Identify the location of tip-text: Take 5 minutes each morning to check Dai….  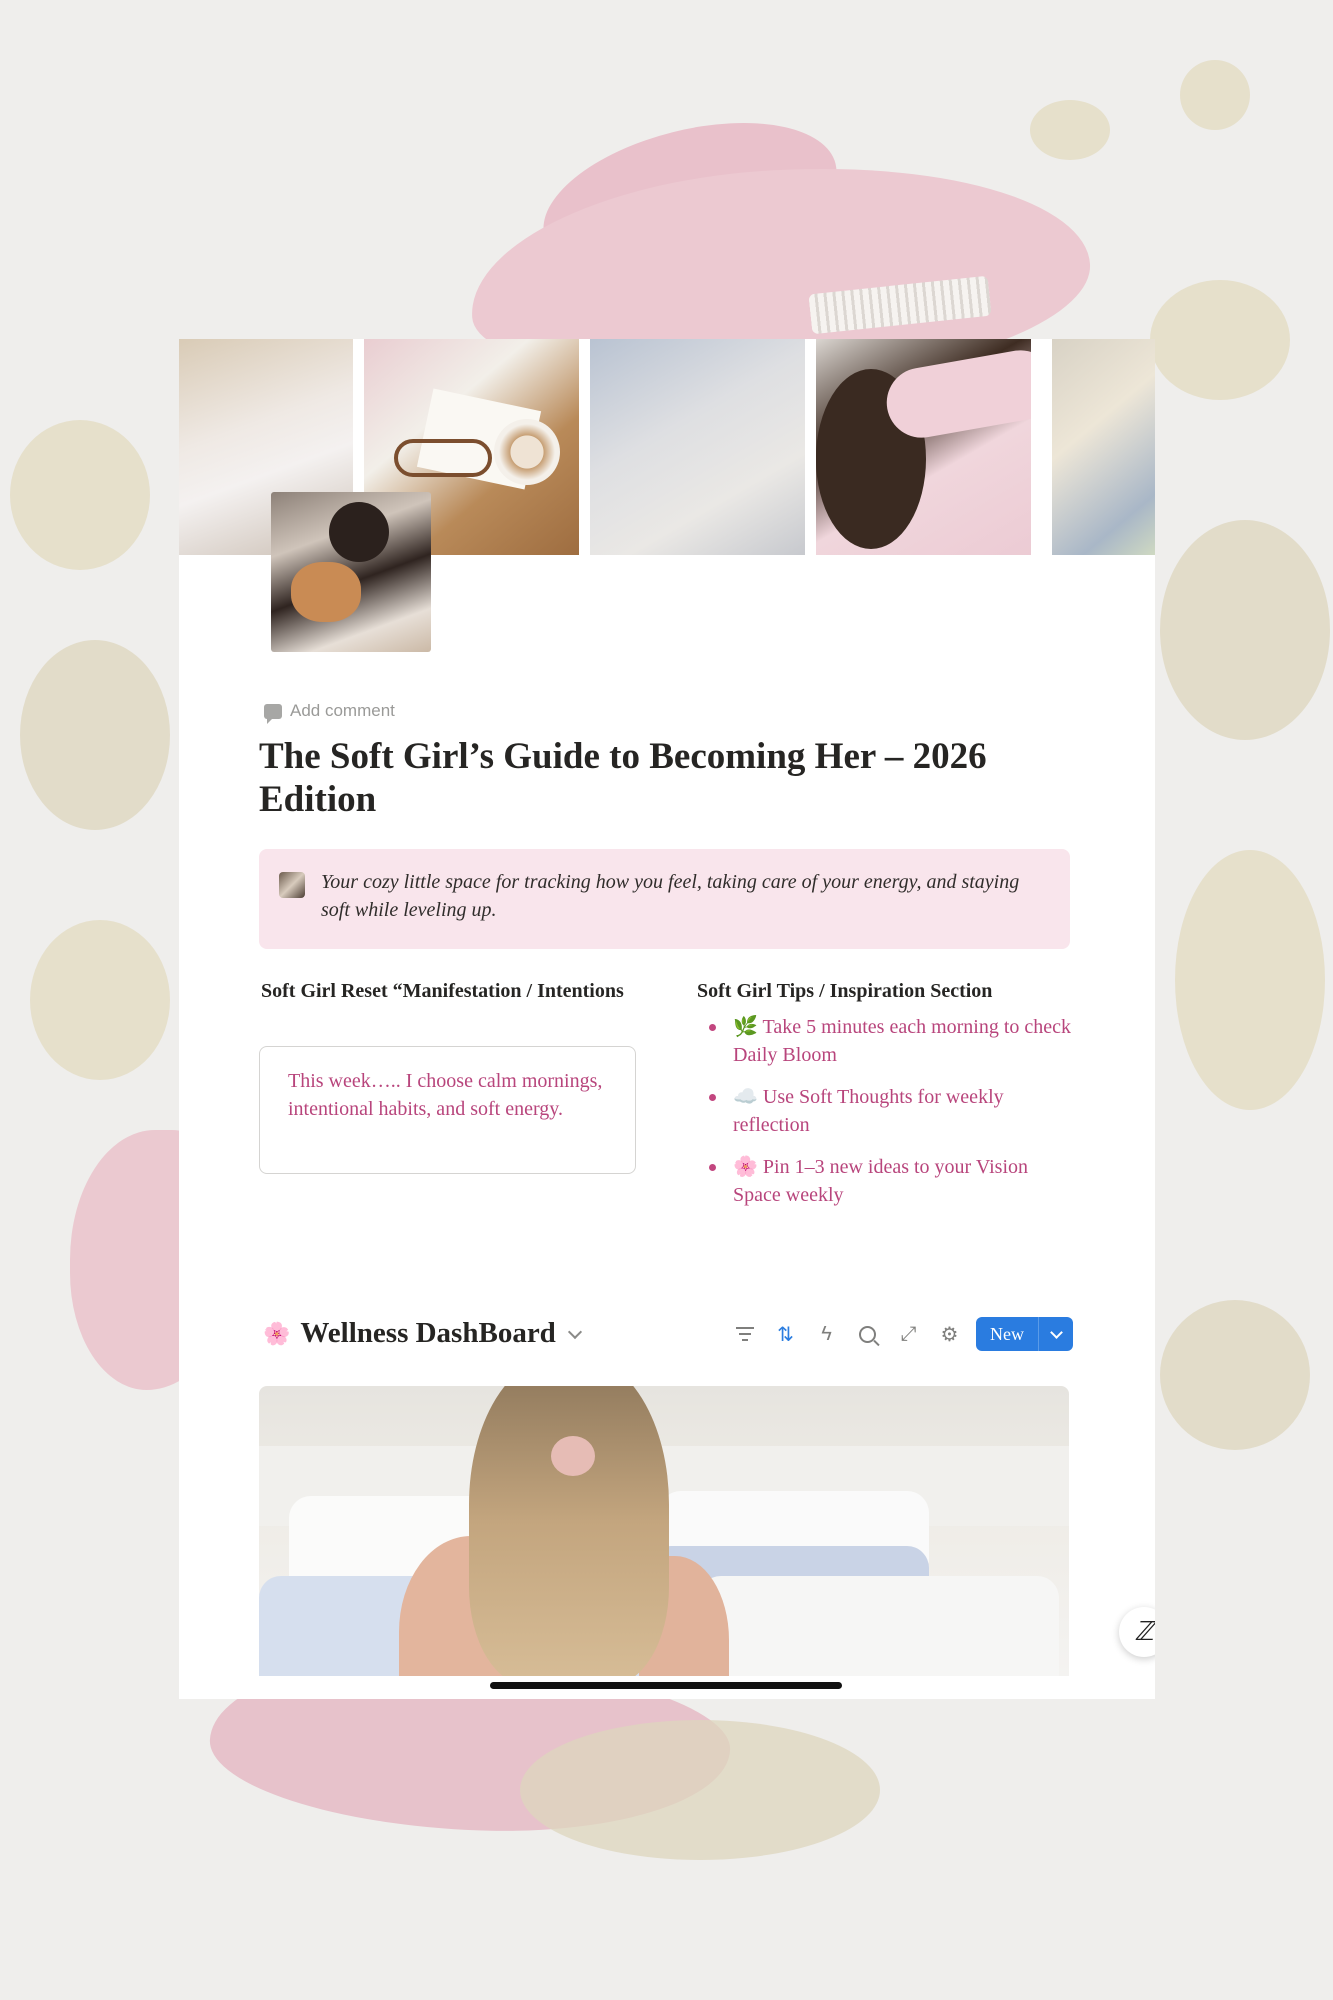
(902, 1041).